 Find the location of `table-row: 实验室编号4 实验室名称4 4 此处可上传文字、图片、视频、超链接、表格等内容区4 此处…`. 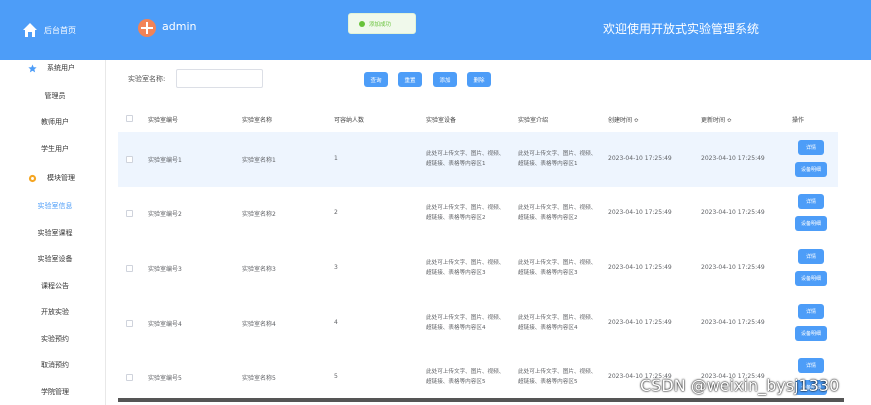

table-row: 实验室编号4 实验室名称4 4 此处可上传文字、图片、视频、超链接、表格等内容区4 此处… is located at coordinates (478, 323).